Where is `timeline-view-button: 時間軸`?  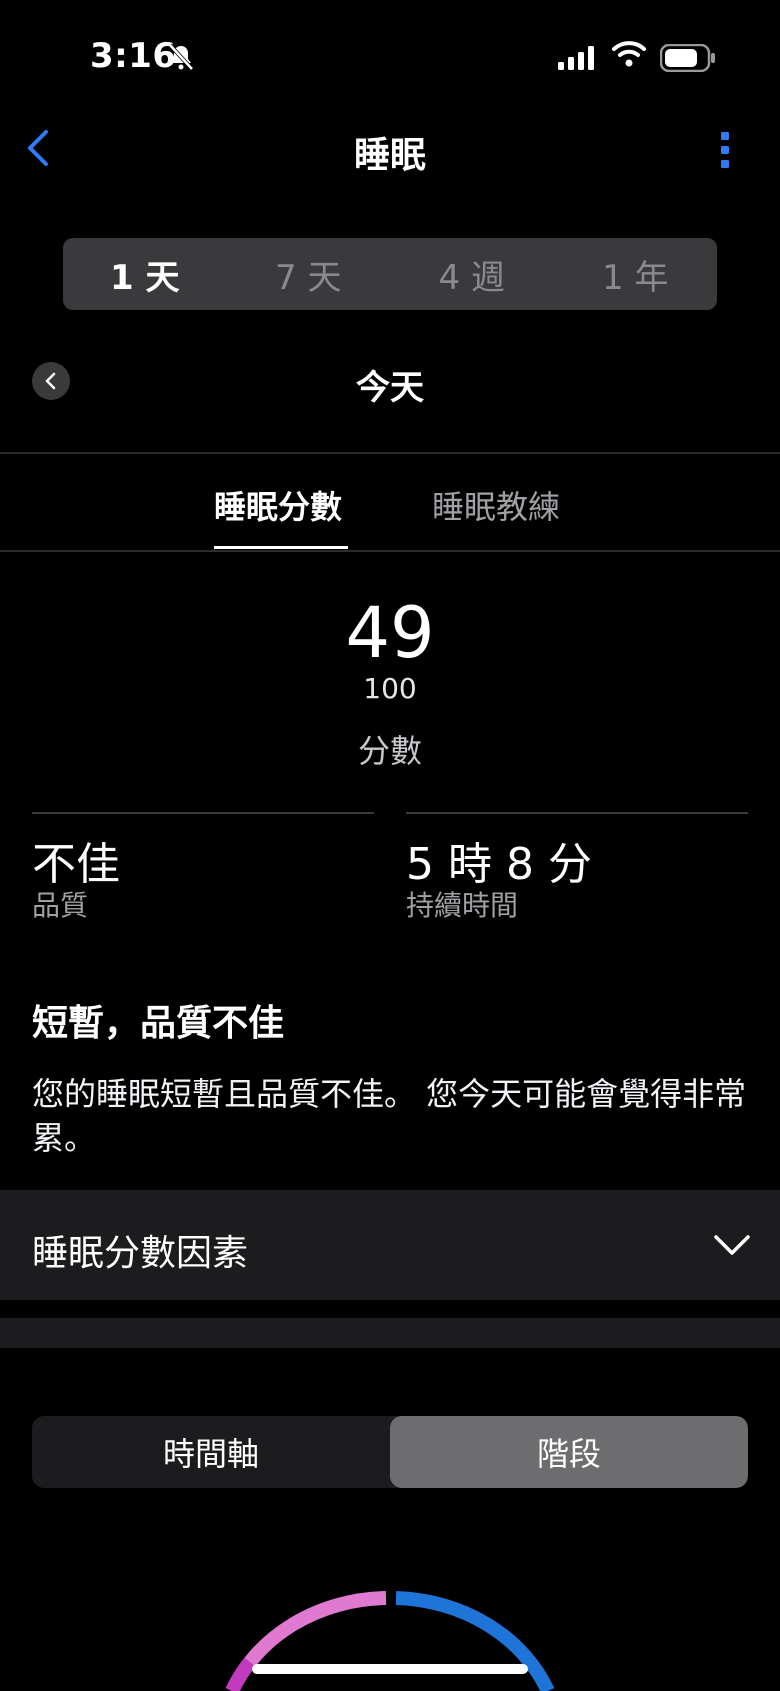 timeline-view-button: 時間軸 is located at coordinates (211, 1452).